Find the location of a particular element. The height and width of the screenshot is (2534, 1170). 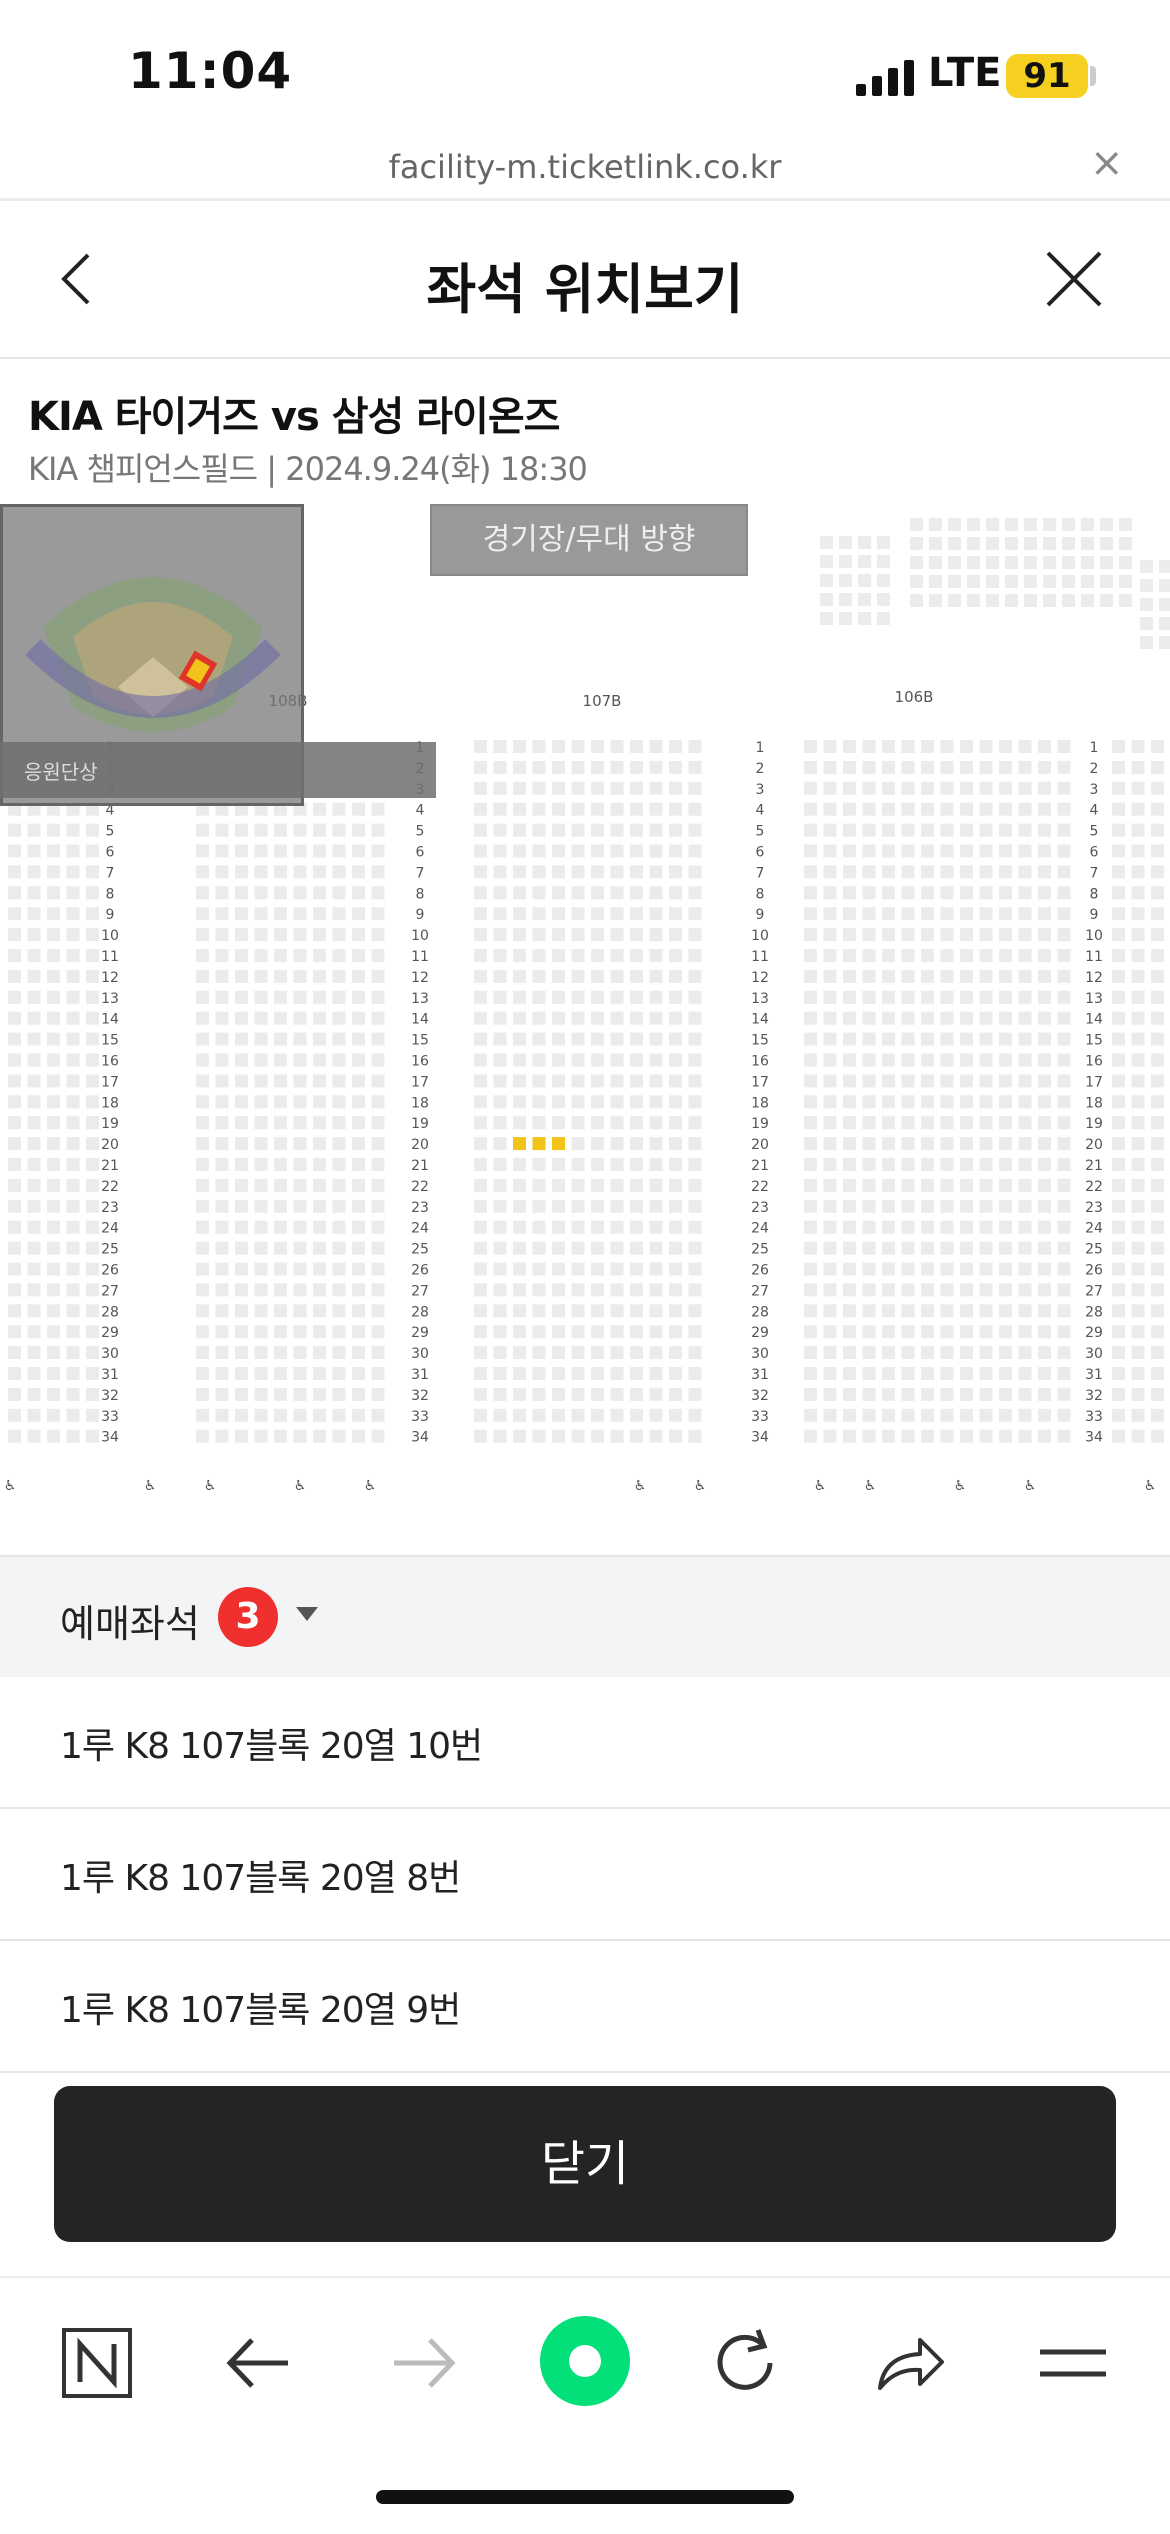

menu-icon is located at coordinates (1073, 2363).